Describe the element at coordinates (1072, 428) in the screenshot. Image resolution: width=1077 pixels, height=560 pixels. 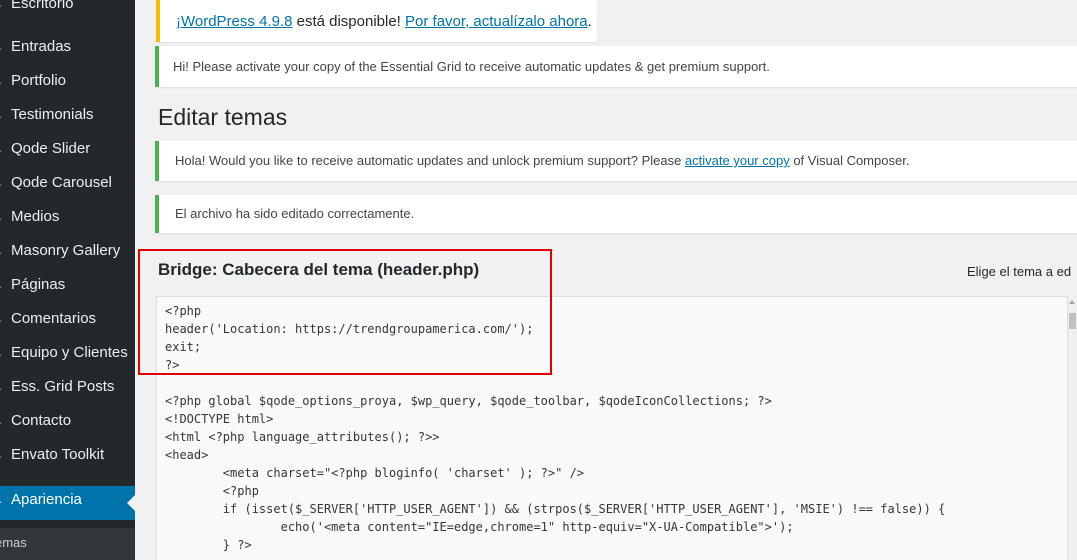
I see `editor-scrollbar` at that location.